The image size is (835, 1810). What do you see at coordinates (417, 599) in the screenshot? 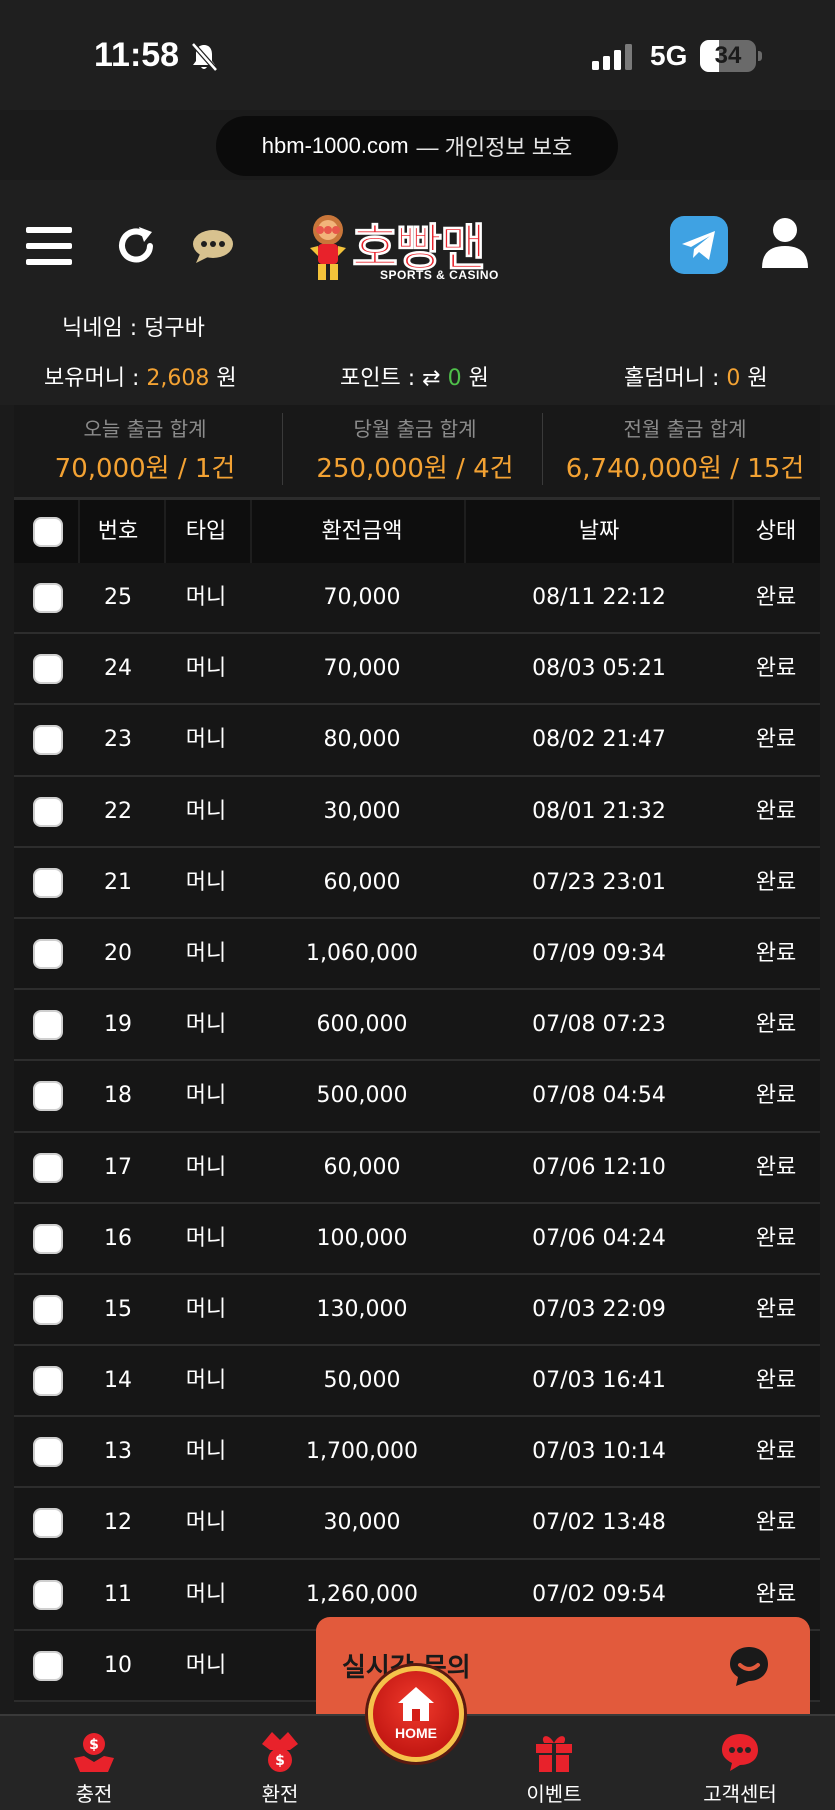
I see `table-row: 25 머니 70,000 08/11 22:12 완료` at bounding box center [417, 599].